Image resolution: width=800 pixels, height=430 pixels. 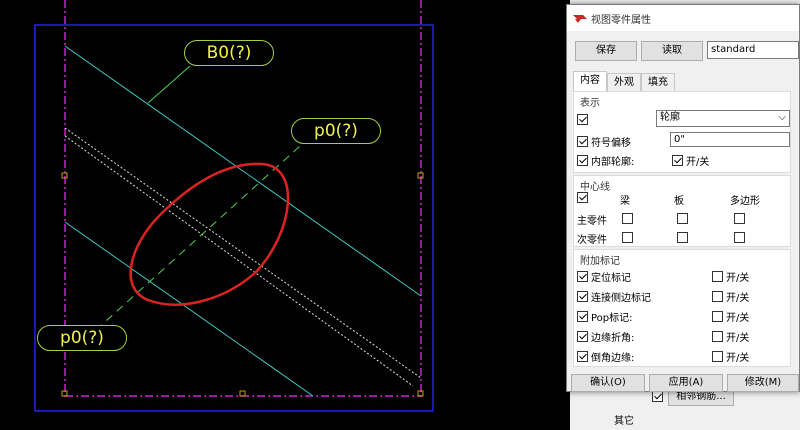 I want to click on secondary-beam-checkbox, so click(x=627, y=237).